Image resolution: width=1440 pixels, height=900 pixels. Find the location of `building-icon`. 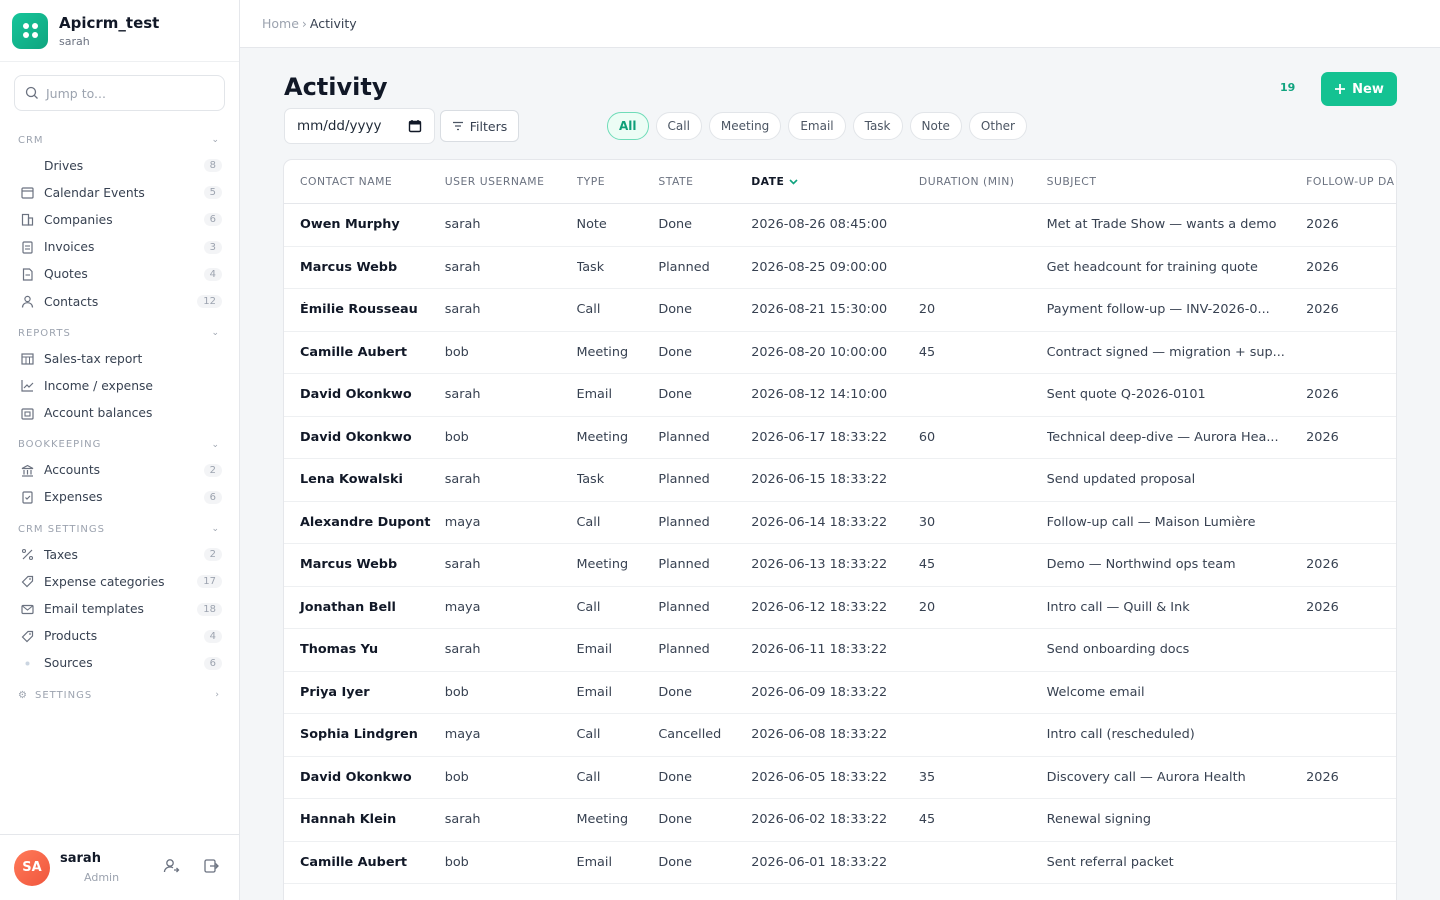

building-icon is located at coordinates (27, 220).